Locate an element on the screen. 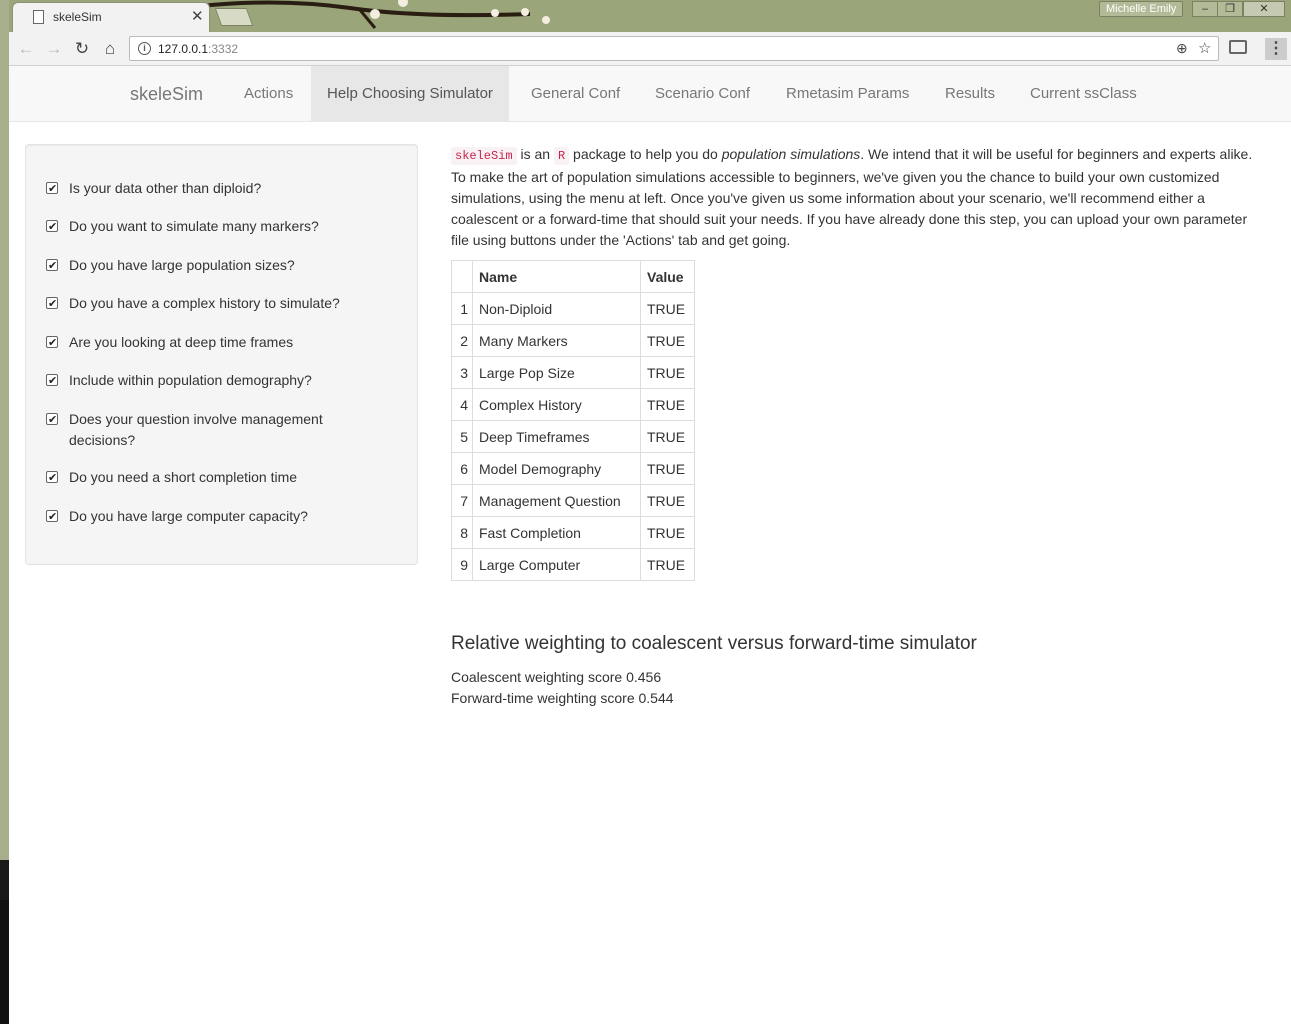 The image size is (1291, 1024). row-name: Model Demography is located at coordinates (556, 468).